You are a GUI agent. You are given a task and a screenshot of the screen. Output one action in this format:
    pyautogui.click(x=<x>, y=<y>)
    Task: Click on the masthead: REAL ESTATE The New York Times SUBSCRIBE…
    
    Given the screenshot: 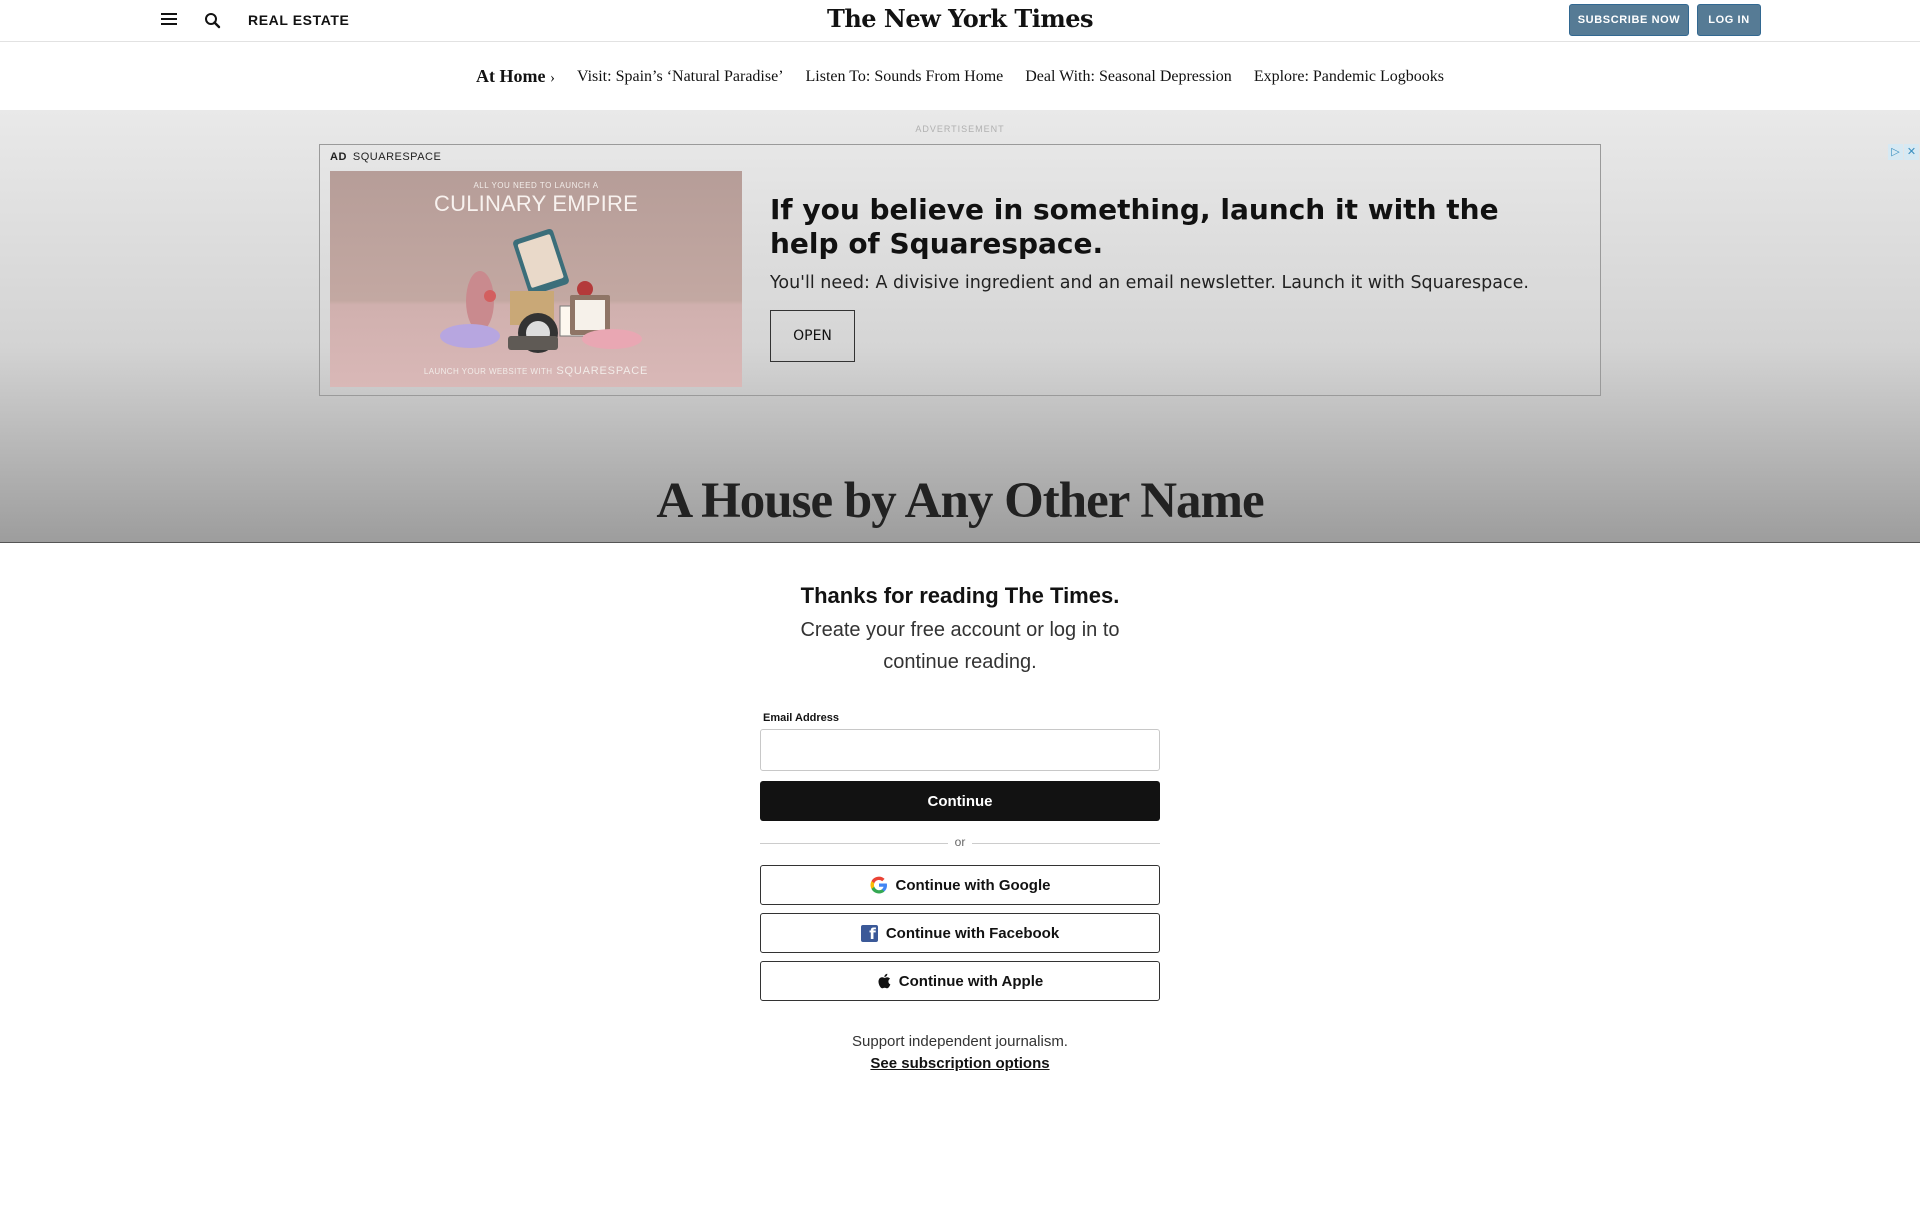 What is the action you would take?
    pyautogui.click(x=960, y=21)
    